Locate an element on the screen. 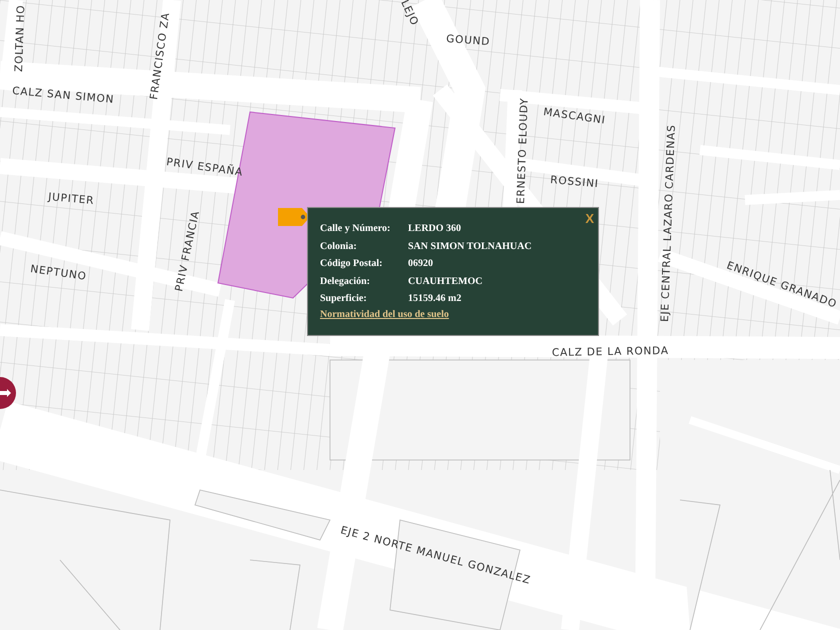  field-label: Colonia: is located at coordinates (339, 246).